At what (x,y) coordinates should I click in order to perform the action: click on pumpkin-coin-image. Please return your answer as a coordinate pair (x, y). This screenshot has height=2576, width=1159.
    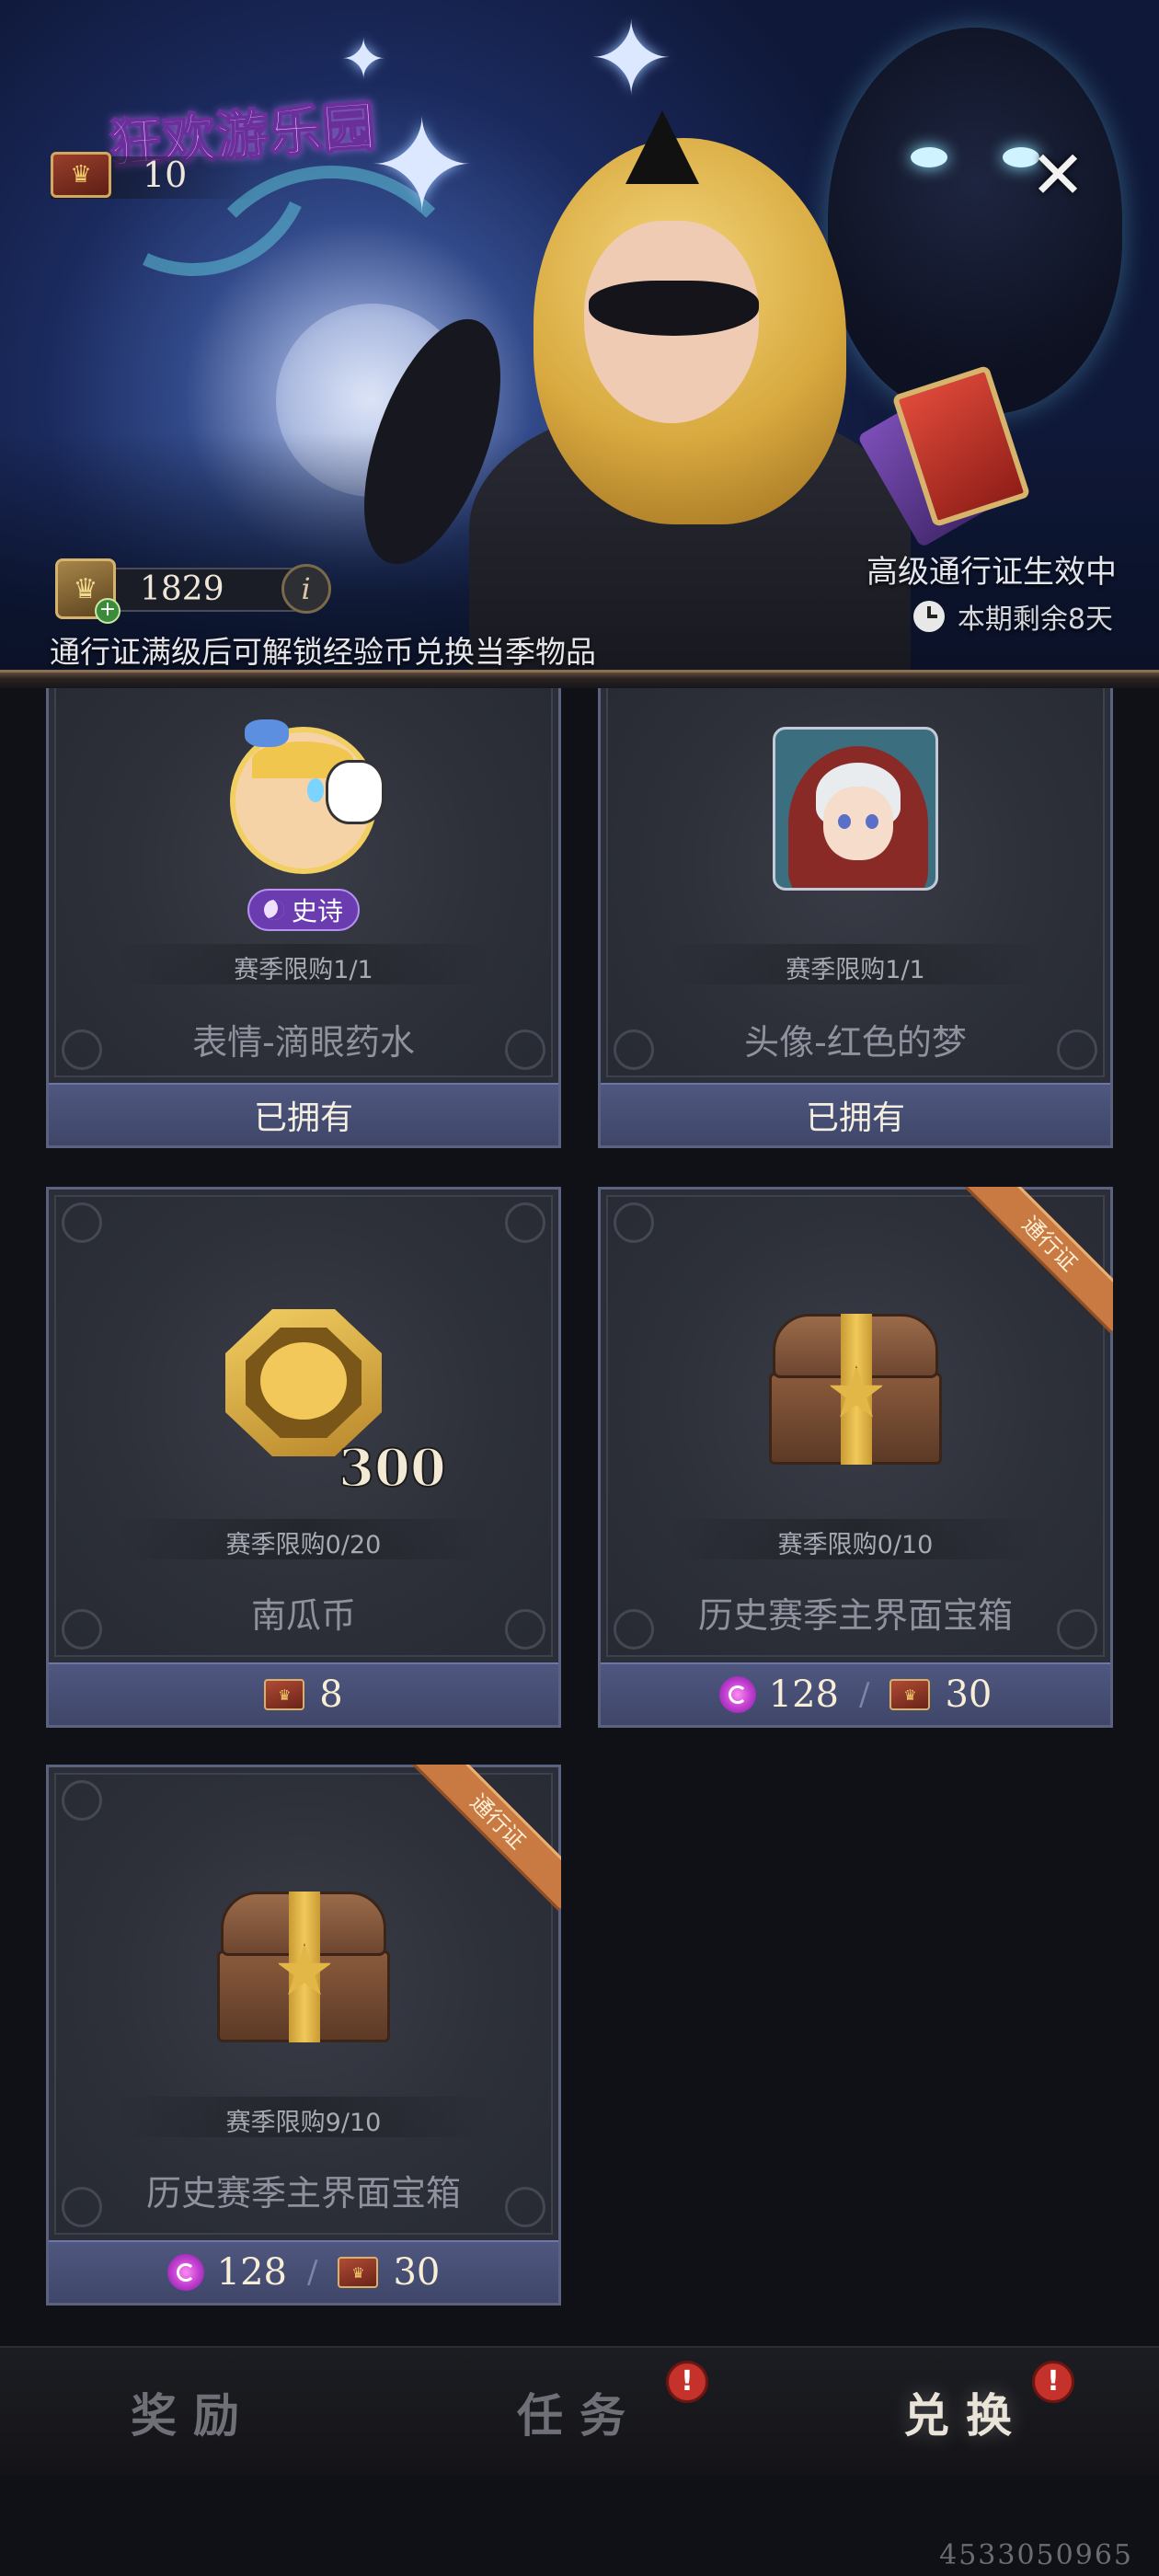
    Looking at the image, I should click on (303, 1382).